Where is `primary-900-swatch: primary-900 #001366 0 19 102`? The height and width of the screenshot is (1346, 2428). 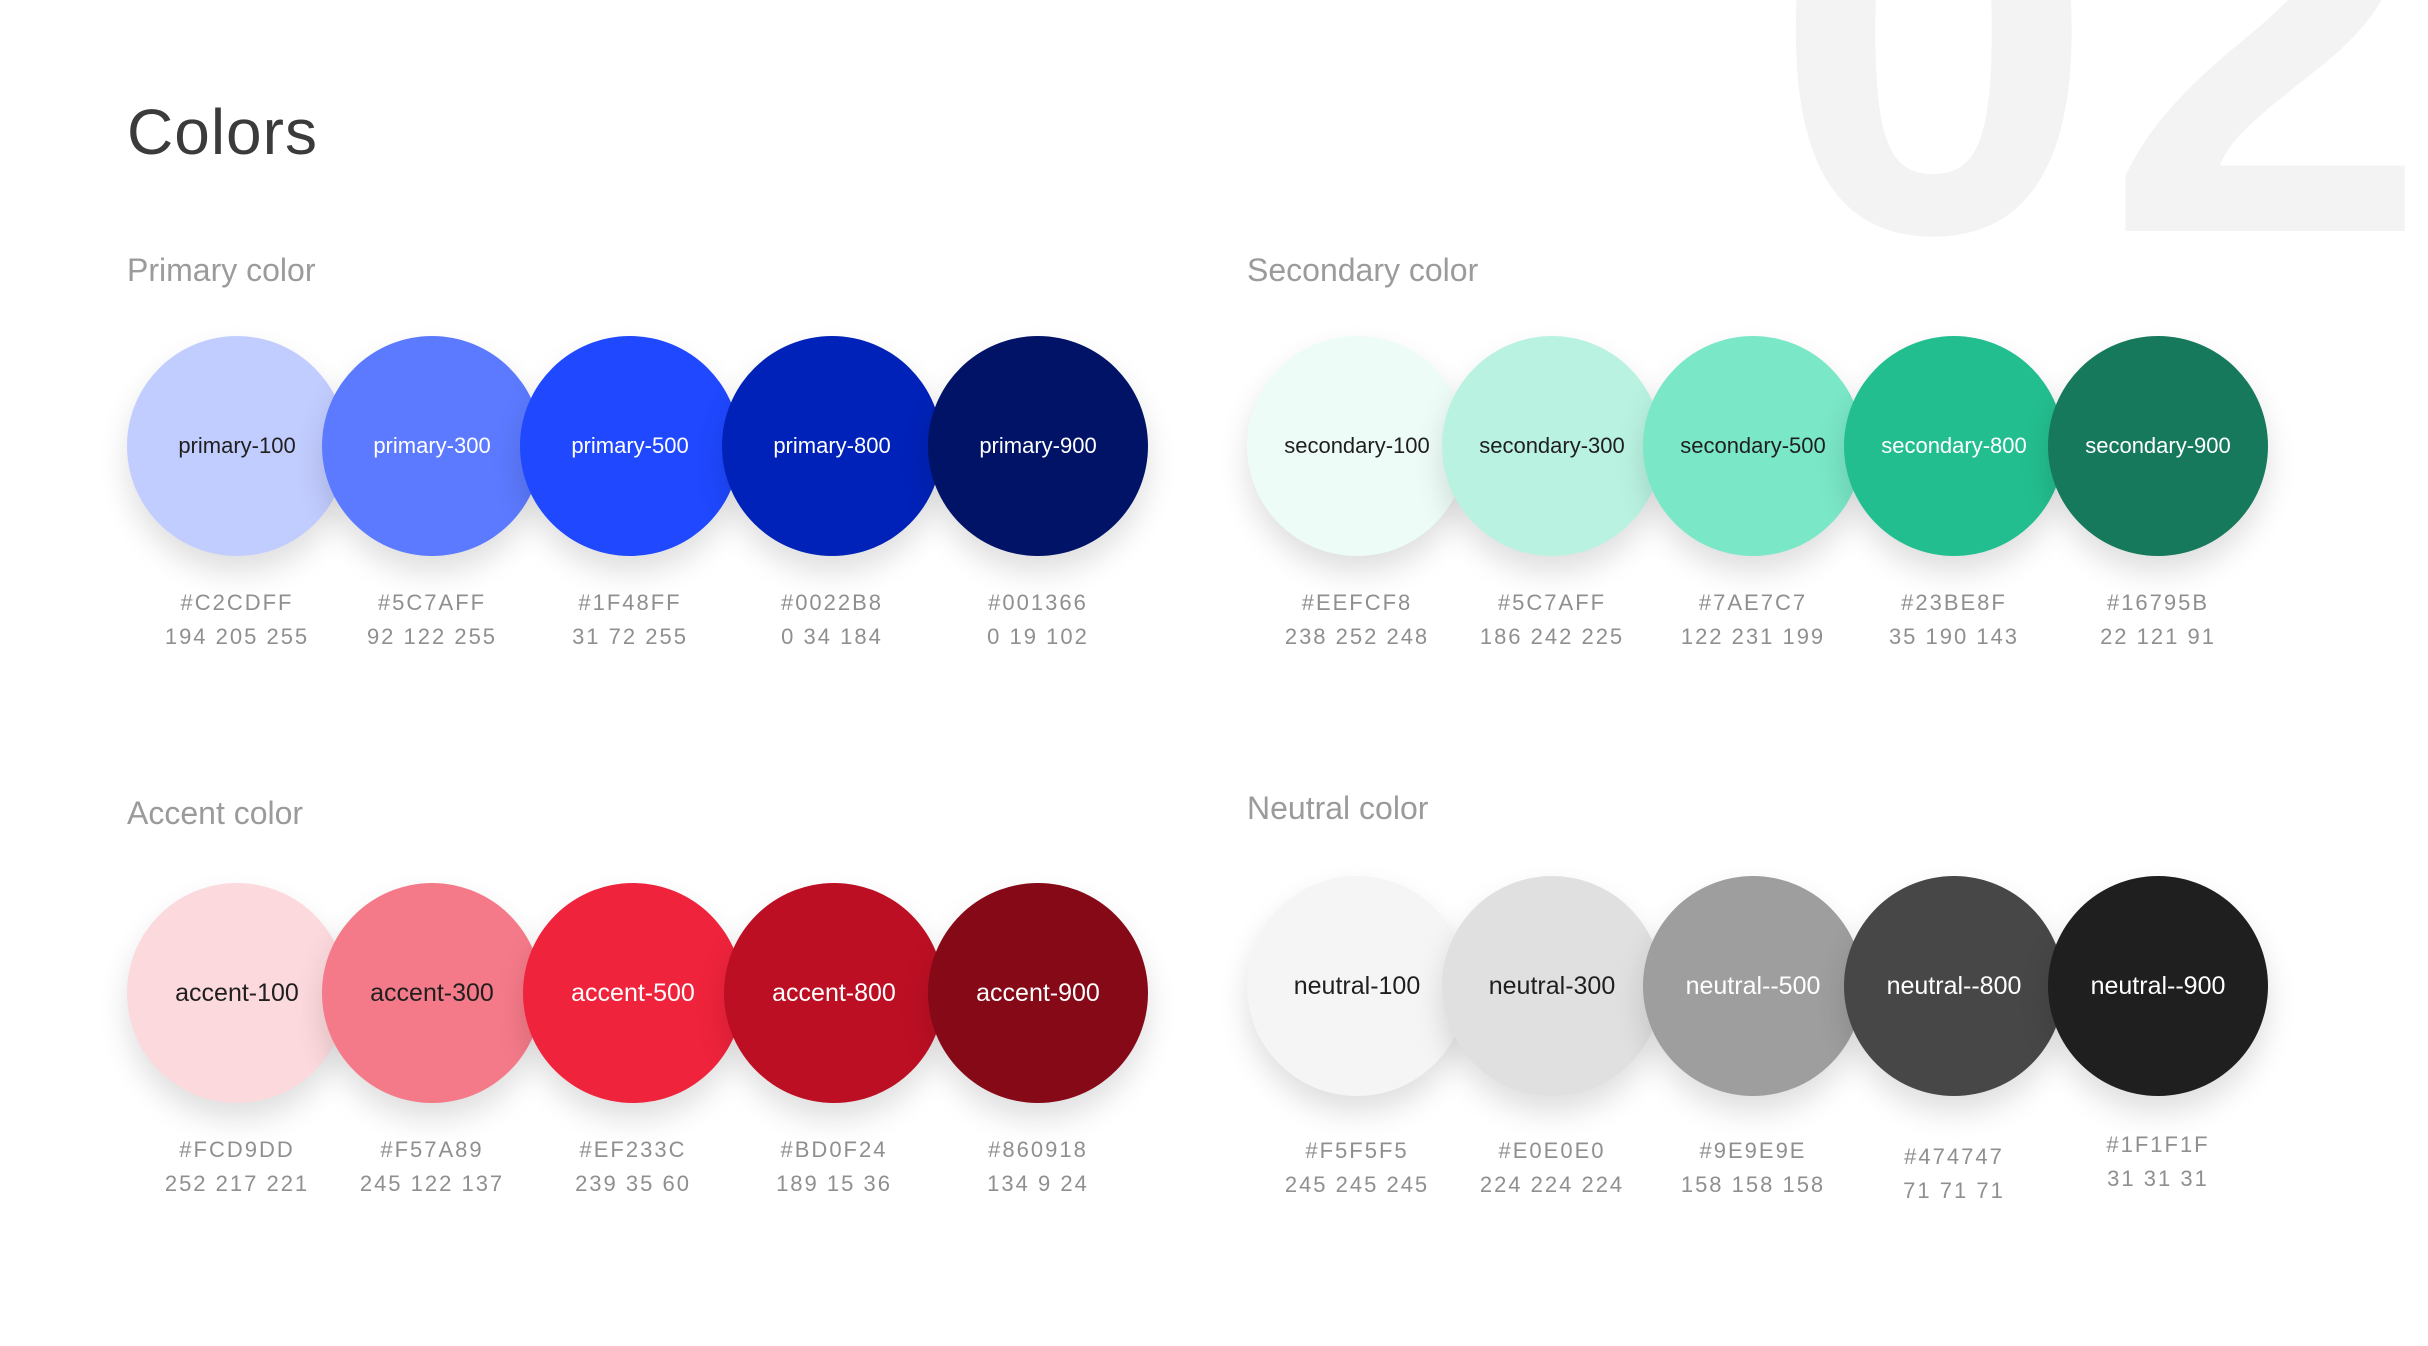 primary-900-swatch: primary-900 #001366 0 19 102 is located at coordinates (1038, 496).